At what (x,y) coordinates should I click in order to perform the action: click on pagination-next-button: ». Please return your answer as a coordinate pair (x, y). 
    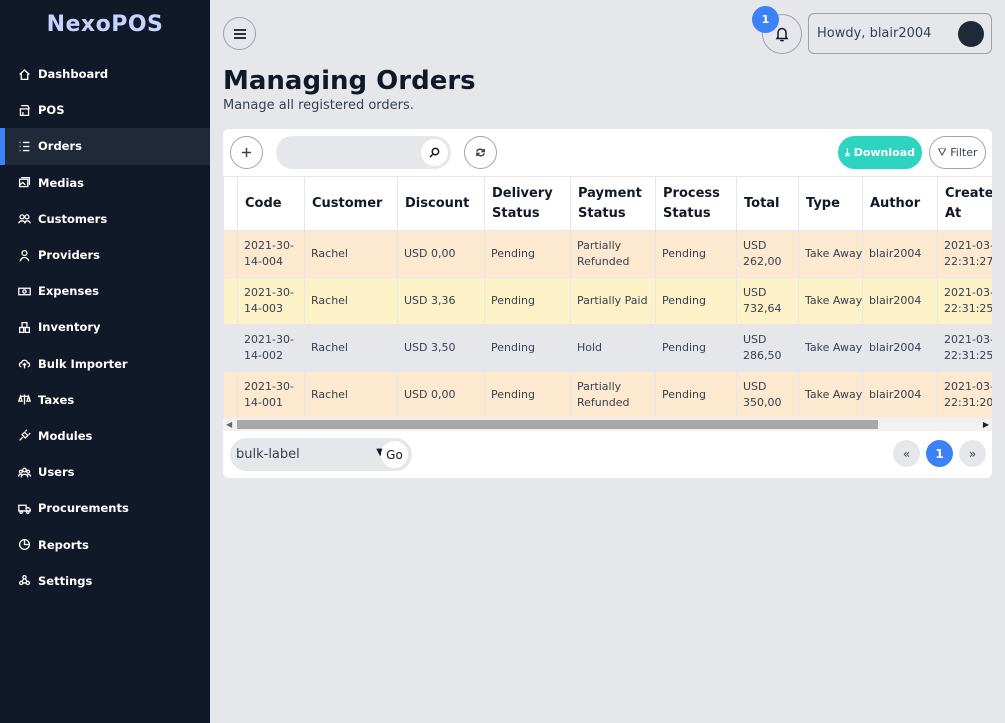
    Looking at the image, I should click on (972, 453).